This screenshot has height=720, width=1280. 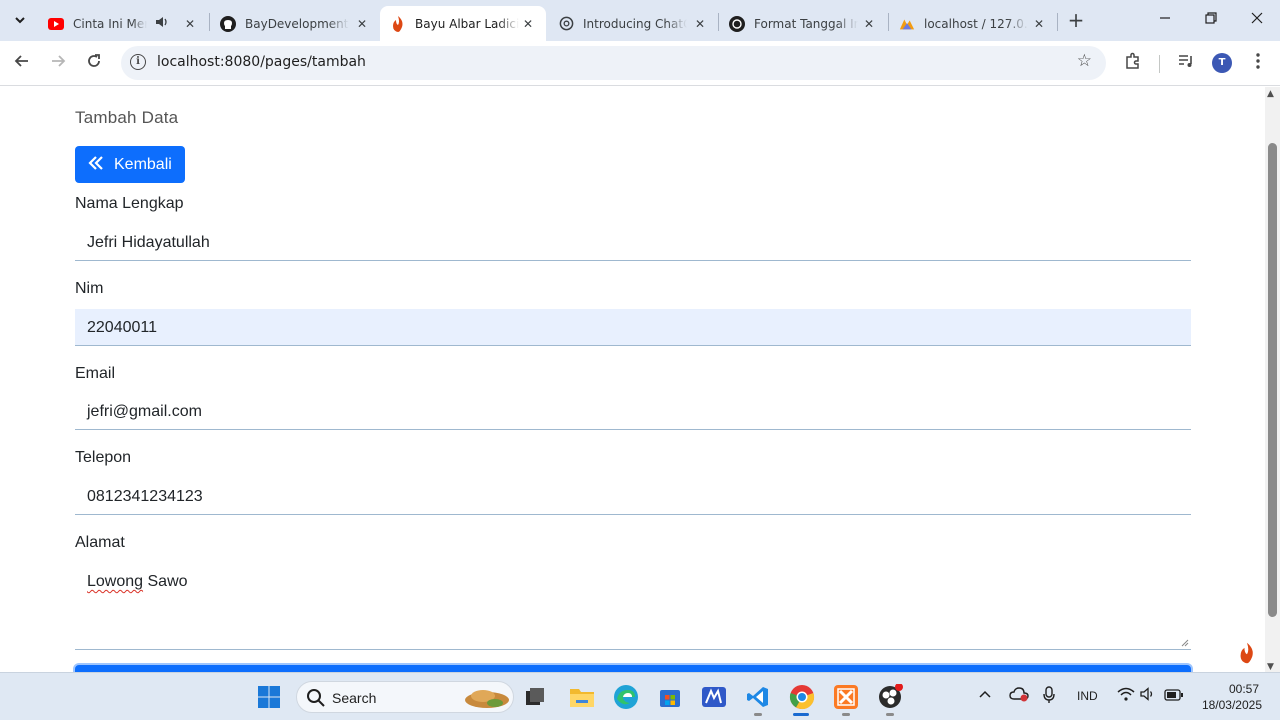 I want to click on edge-browser-icon, so click(x=626, y=697).